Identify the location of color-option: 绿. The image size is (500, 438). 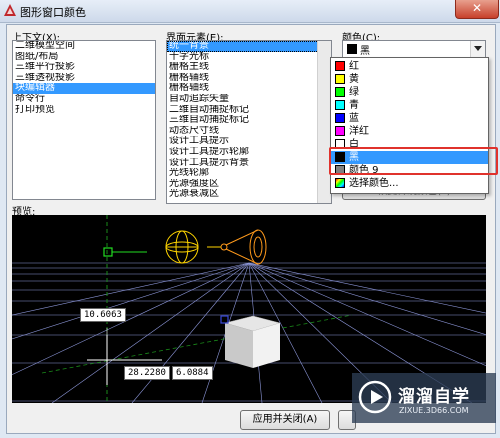
(409, 92).